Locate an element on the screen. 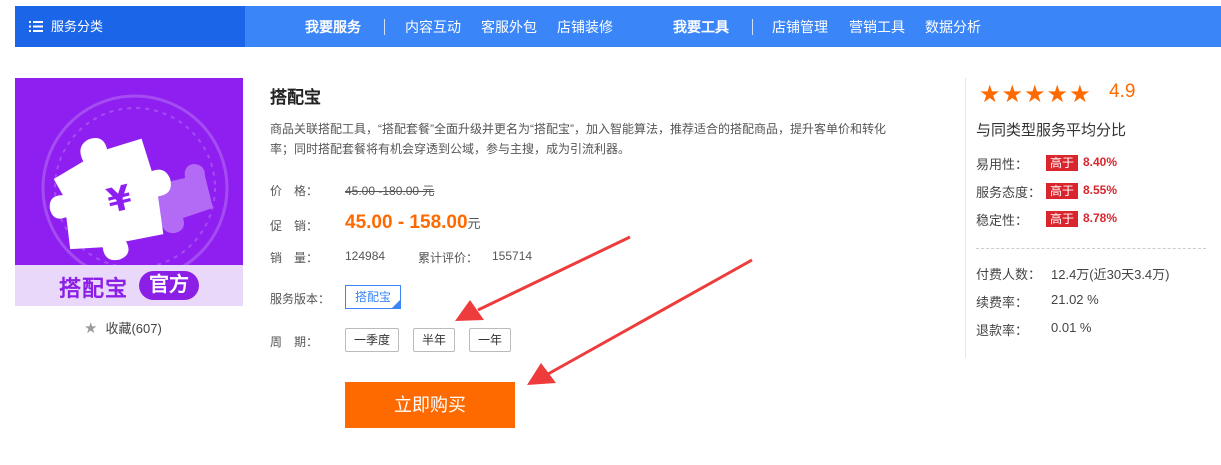 The height and width of the screenshot is (465, 1221). nav-link-data-analysis: 数据分析 is located at coordinates (953, 27).